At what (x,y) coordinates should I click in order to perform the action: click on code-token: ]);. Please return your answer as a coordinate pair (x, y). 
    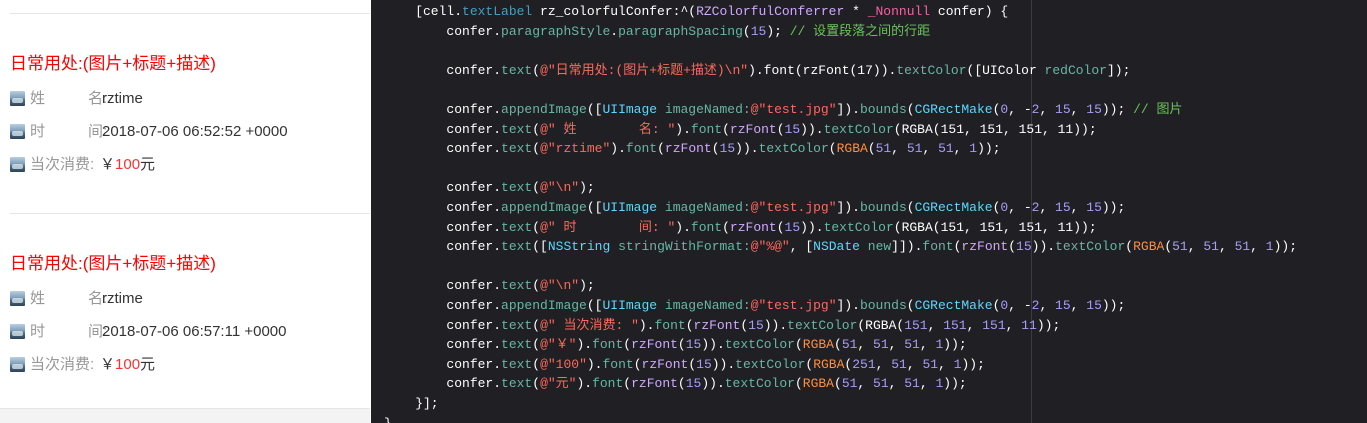
    Looking at the image, I should click on (1118, 70).